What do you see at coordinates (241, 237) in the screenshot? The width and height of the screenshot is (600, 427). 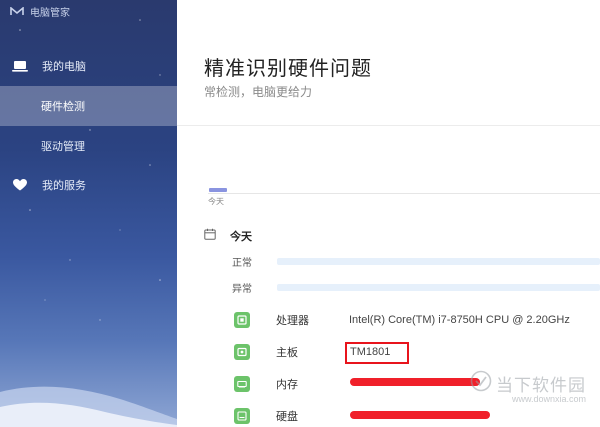 I see `day-label: 今天` at bounding box center [241, 237].